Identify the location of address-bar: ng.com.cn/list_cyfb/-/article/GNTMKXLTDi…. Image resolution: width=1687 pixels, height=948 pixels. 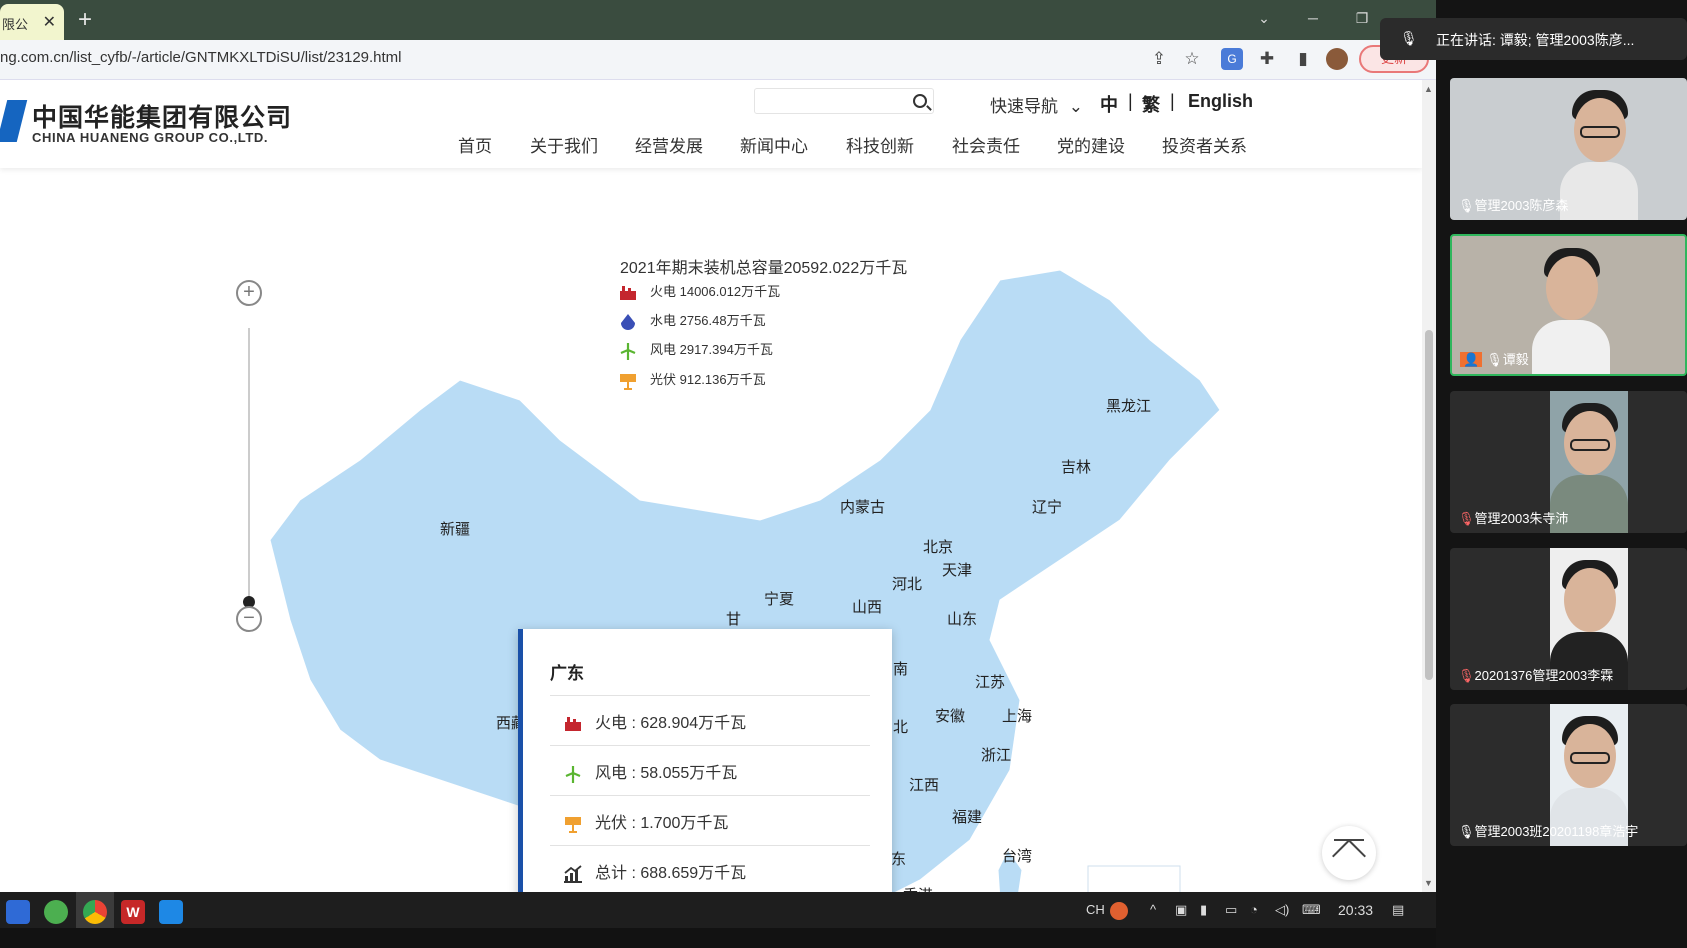
(718, 60).